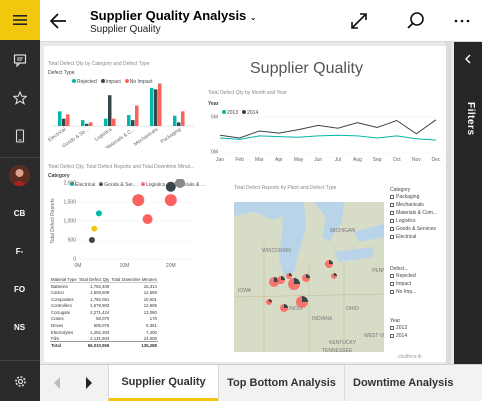  Describe the element at coordinates (19, 327) in the screenshot. I see `avatar-ns: NS` at that location.